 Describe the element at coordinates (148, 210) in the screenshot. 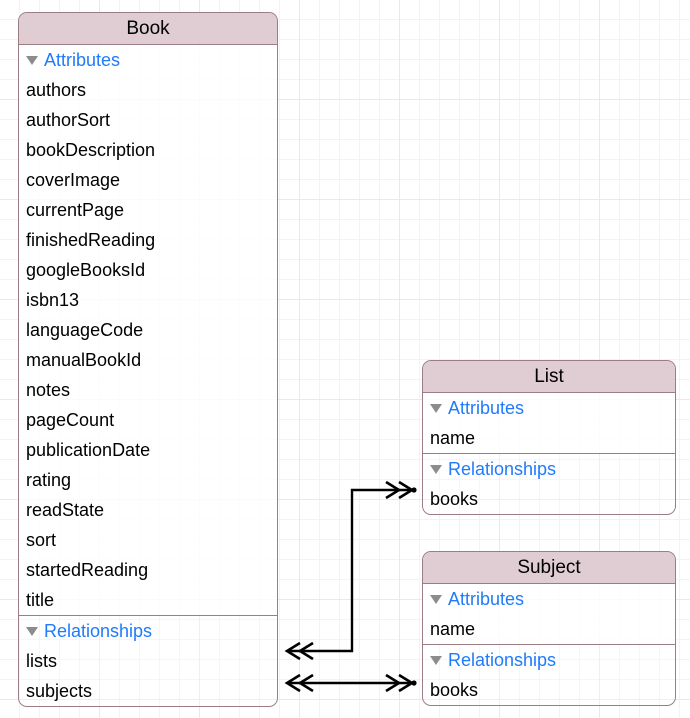

I see `attribute-row: currentPage` at that location.